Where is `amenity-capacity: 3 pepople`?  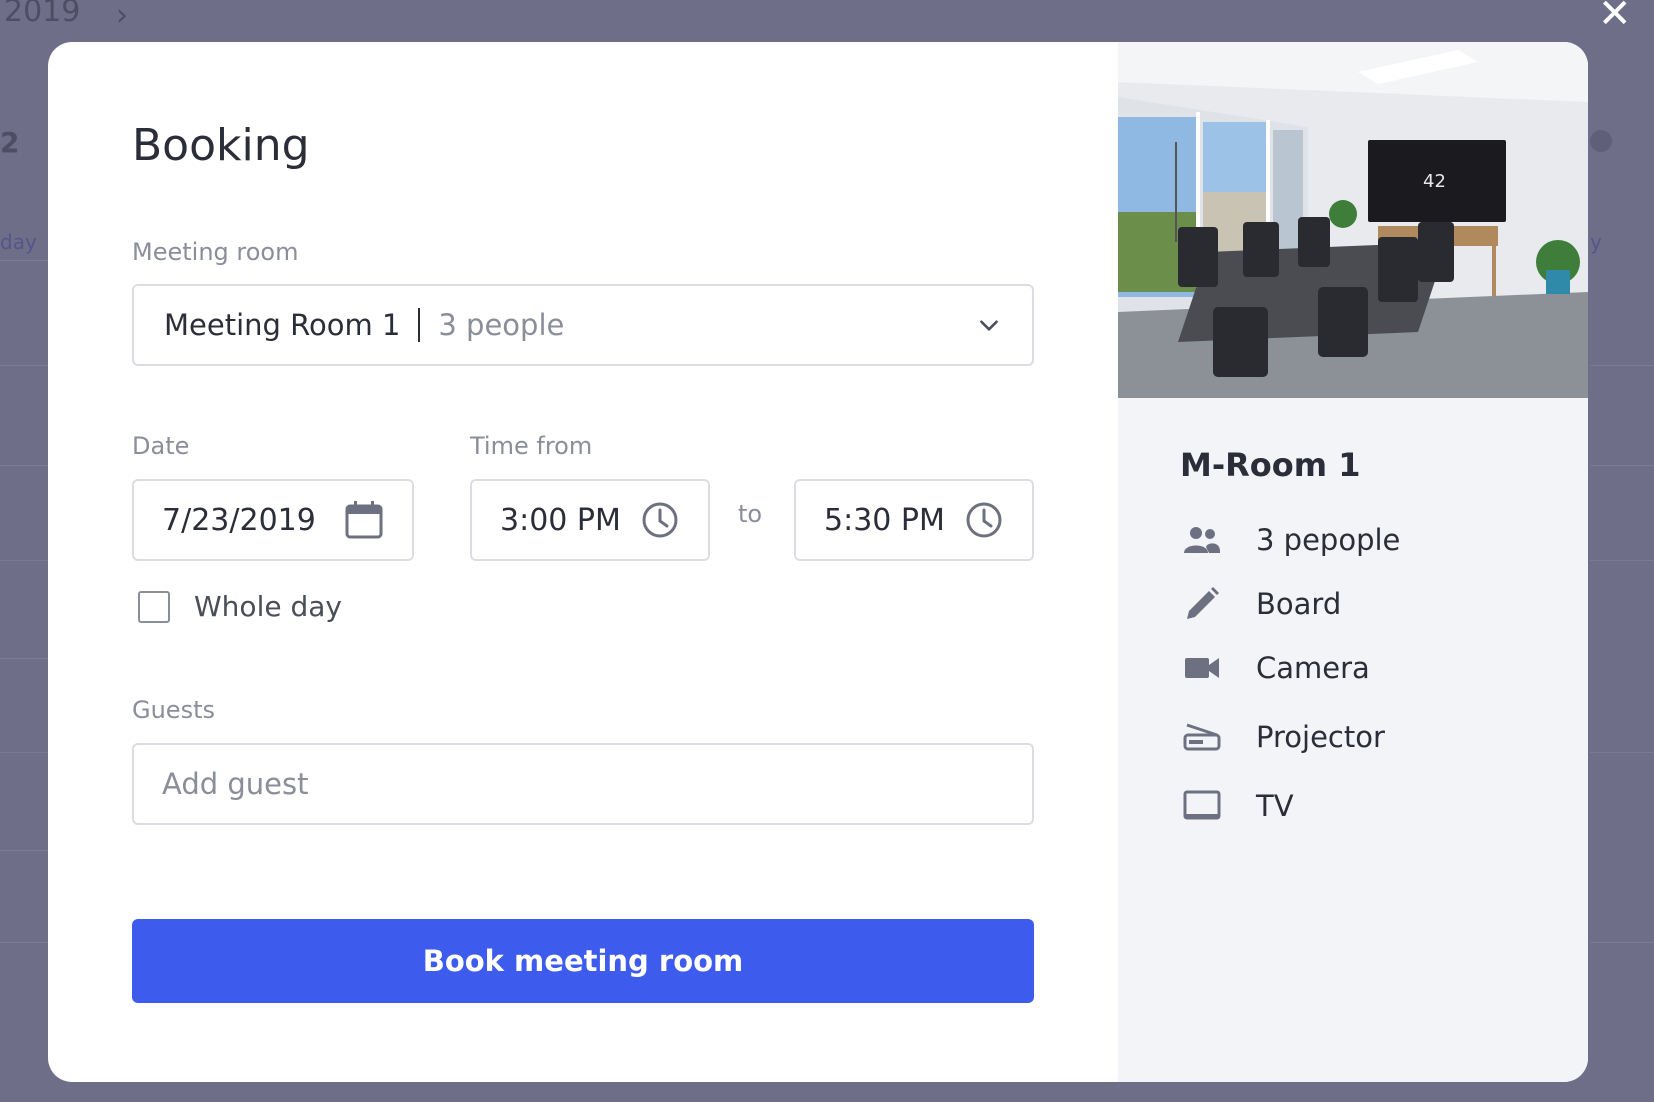 amenity-capacity: 3 pepople is located at coordinates (1290, 540).